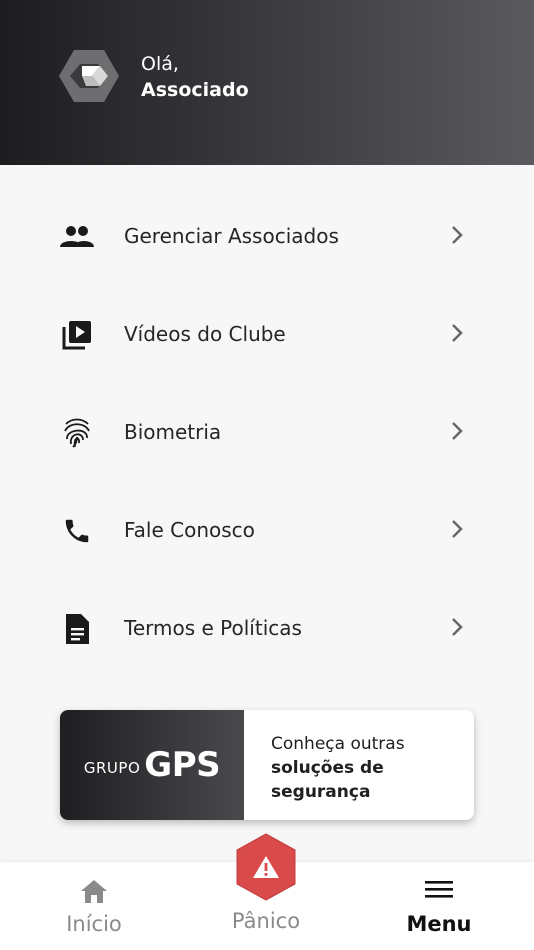 The width and height of the screenshot is (534, 950). What do you see at coordinates (213, 628) in the screenshot?
I see `menu-item-label: Termos e Políticas` at bounding box center [213, 628].